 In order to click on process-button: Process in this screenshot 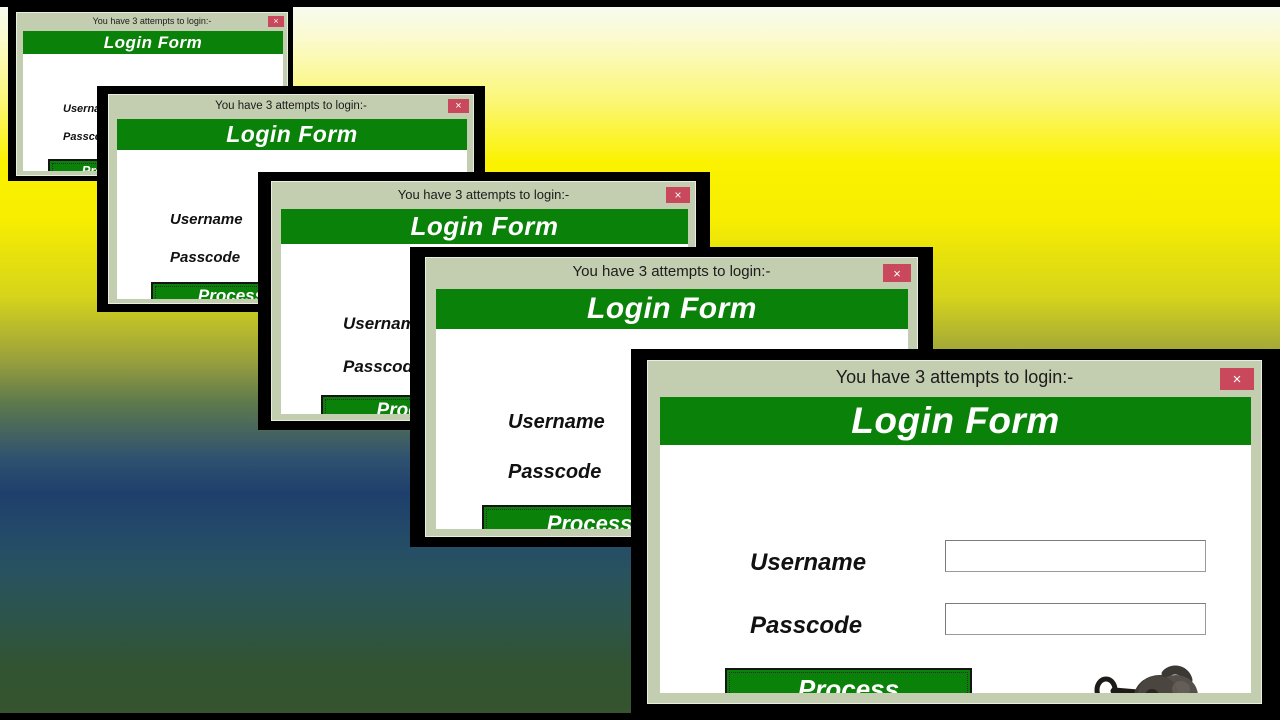, I will do `click(848, 680)`.